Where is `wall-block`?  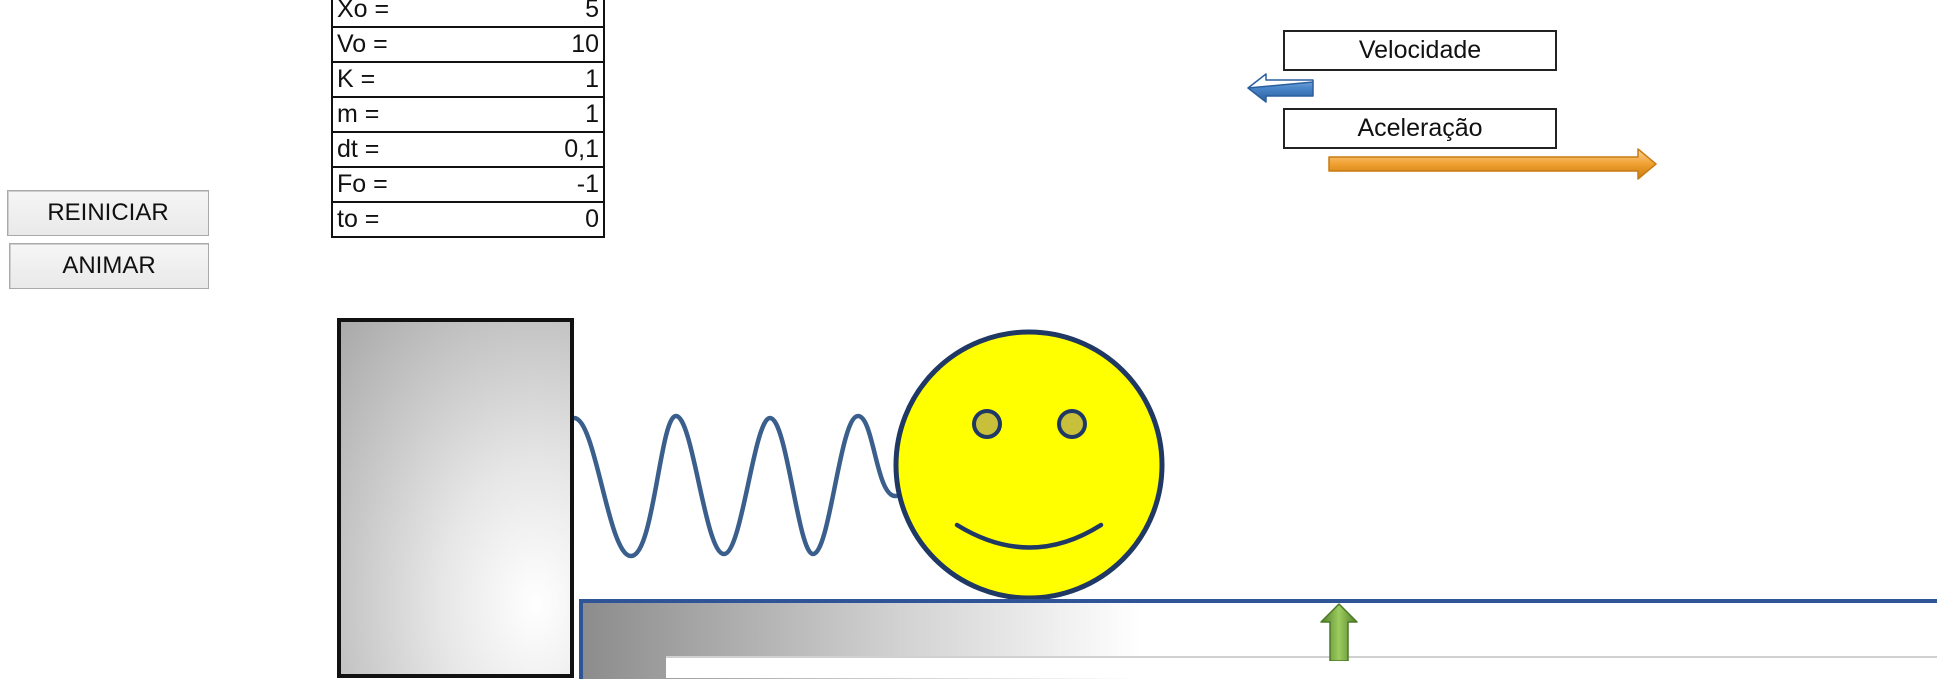 wall-block is located at coordinates (455, 498).